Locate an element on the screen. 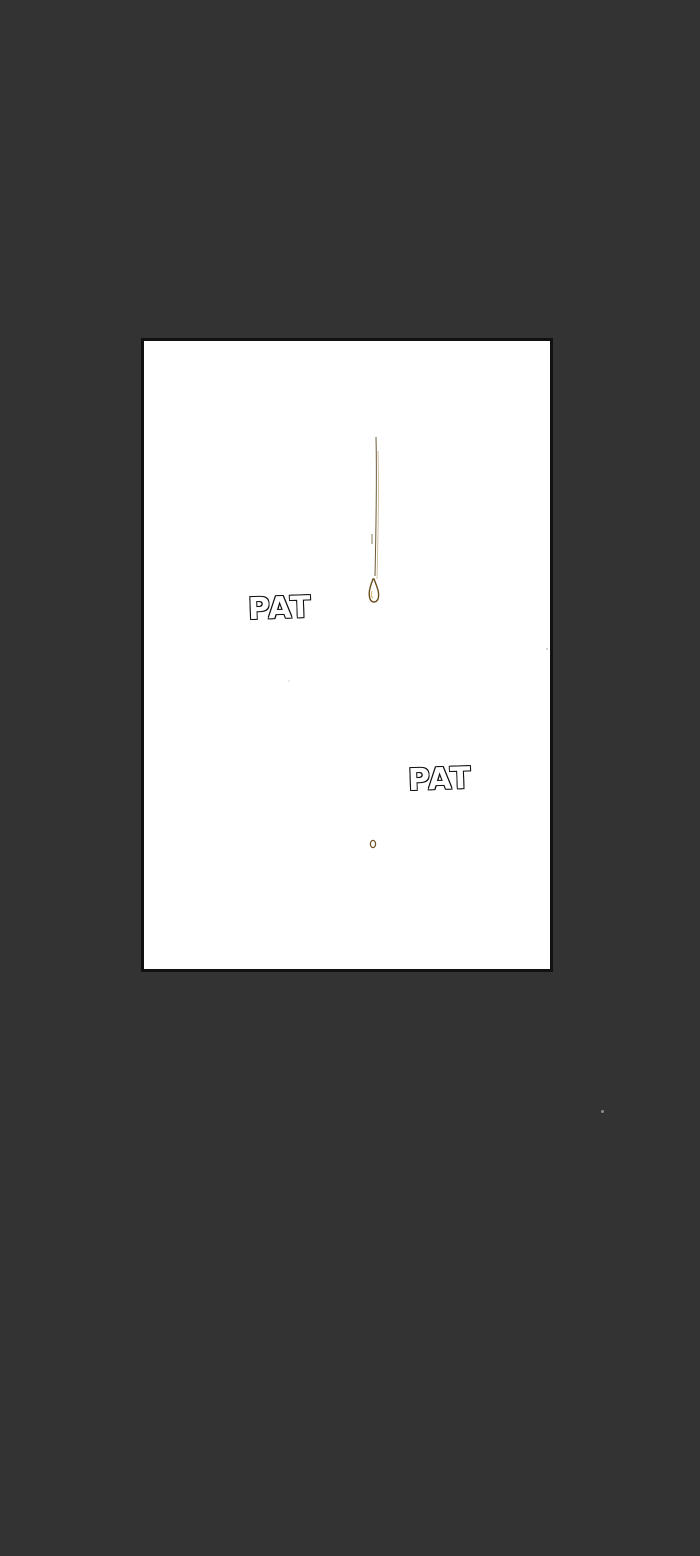  background-speck is located at coordinates (602, 1111).